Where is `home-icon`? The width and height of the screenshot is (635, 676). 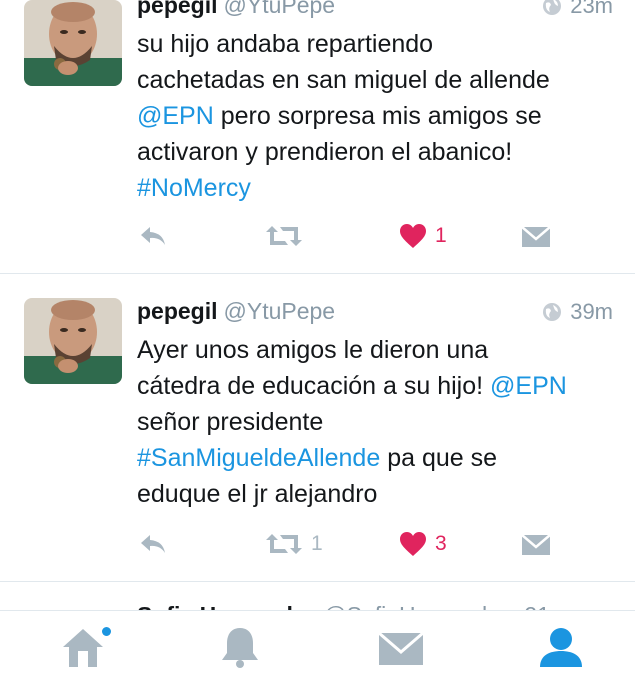
home-icon is located at coordinates (83, 648).